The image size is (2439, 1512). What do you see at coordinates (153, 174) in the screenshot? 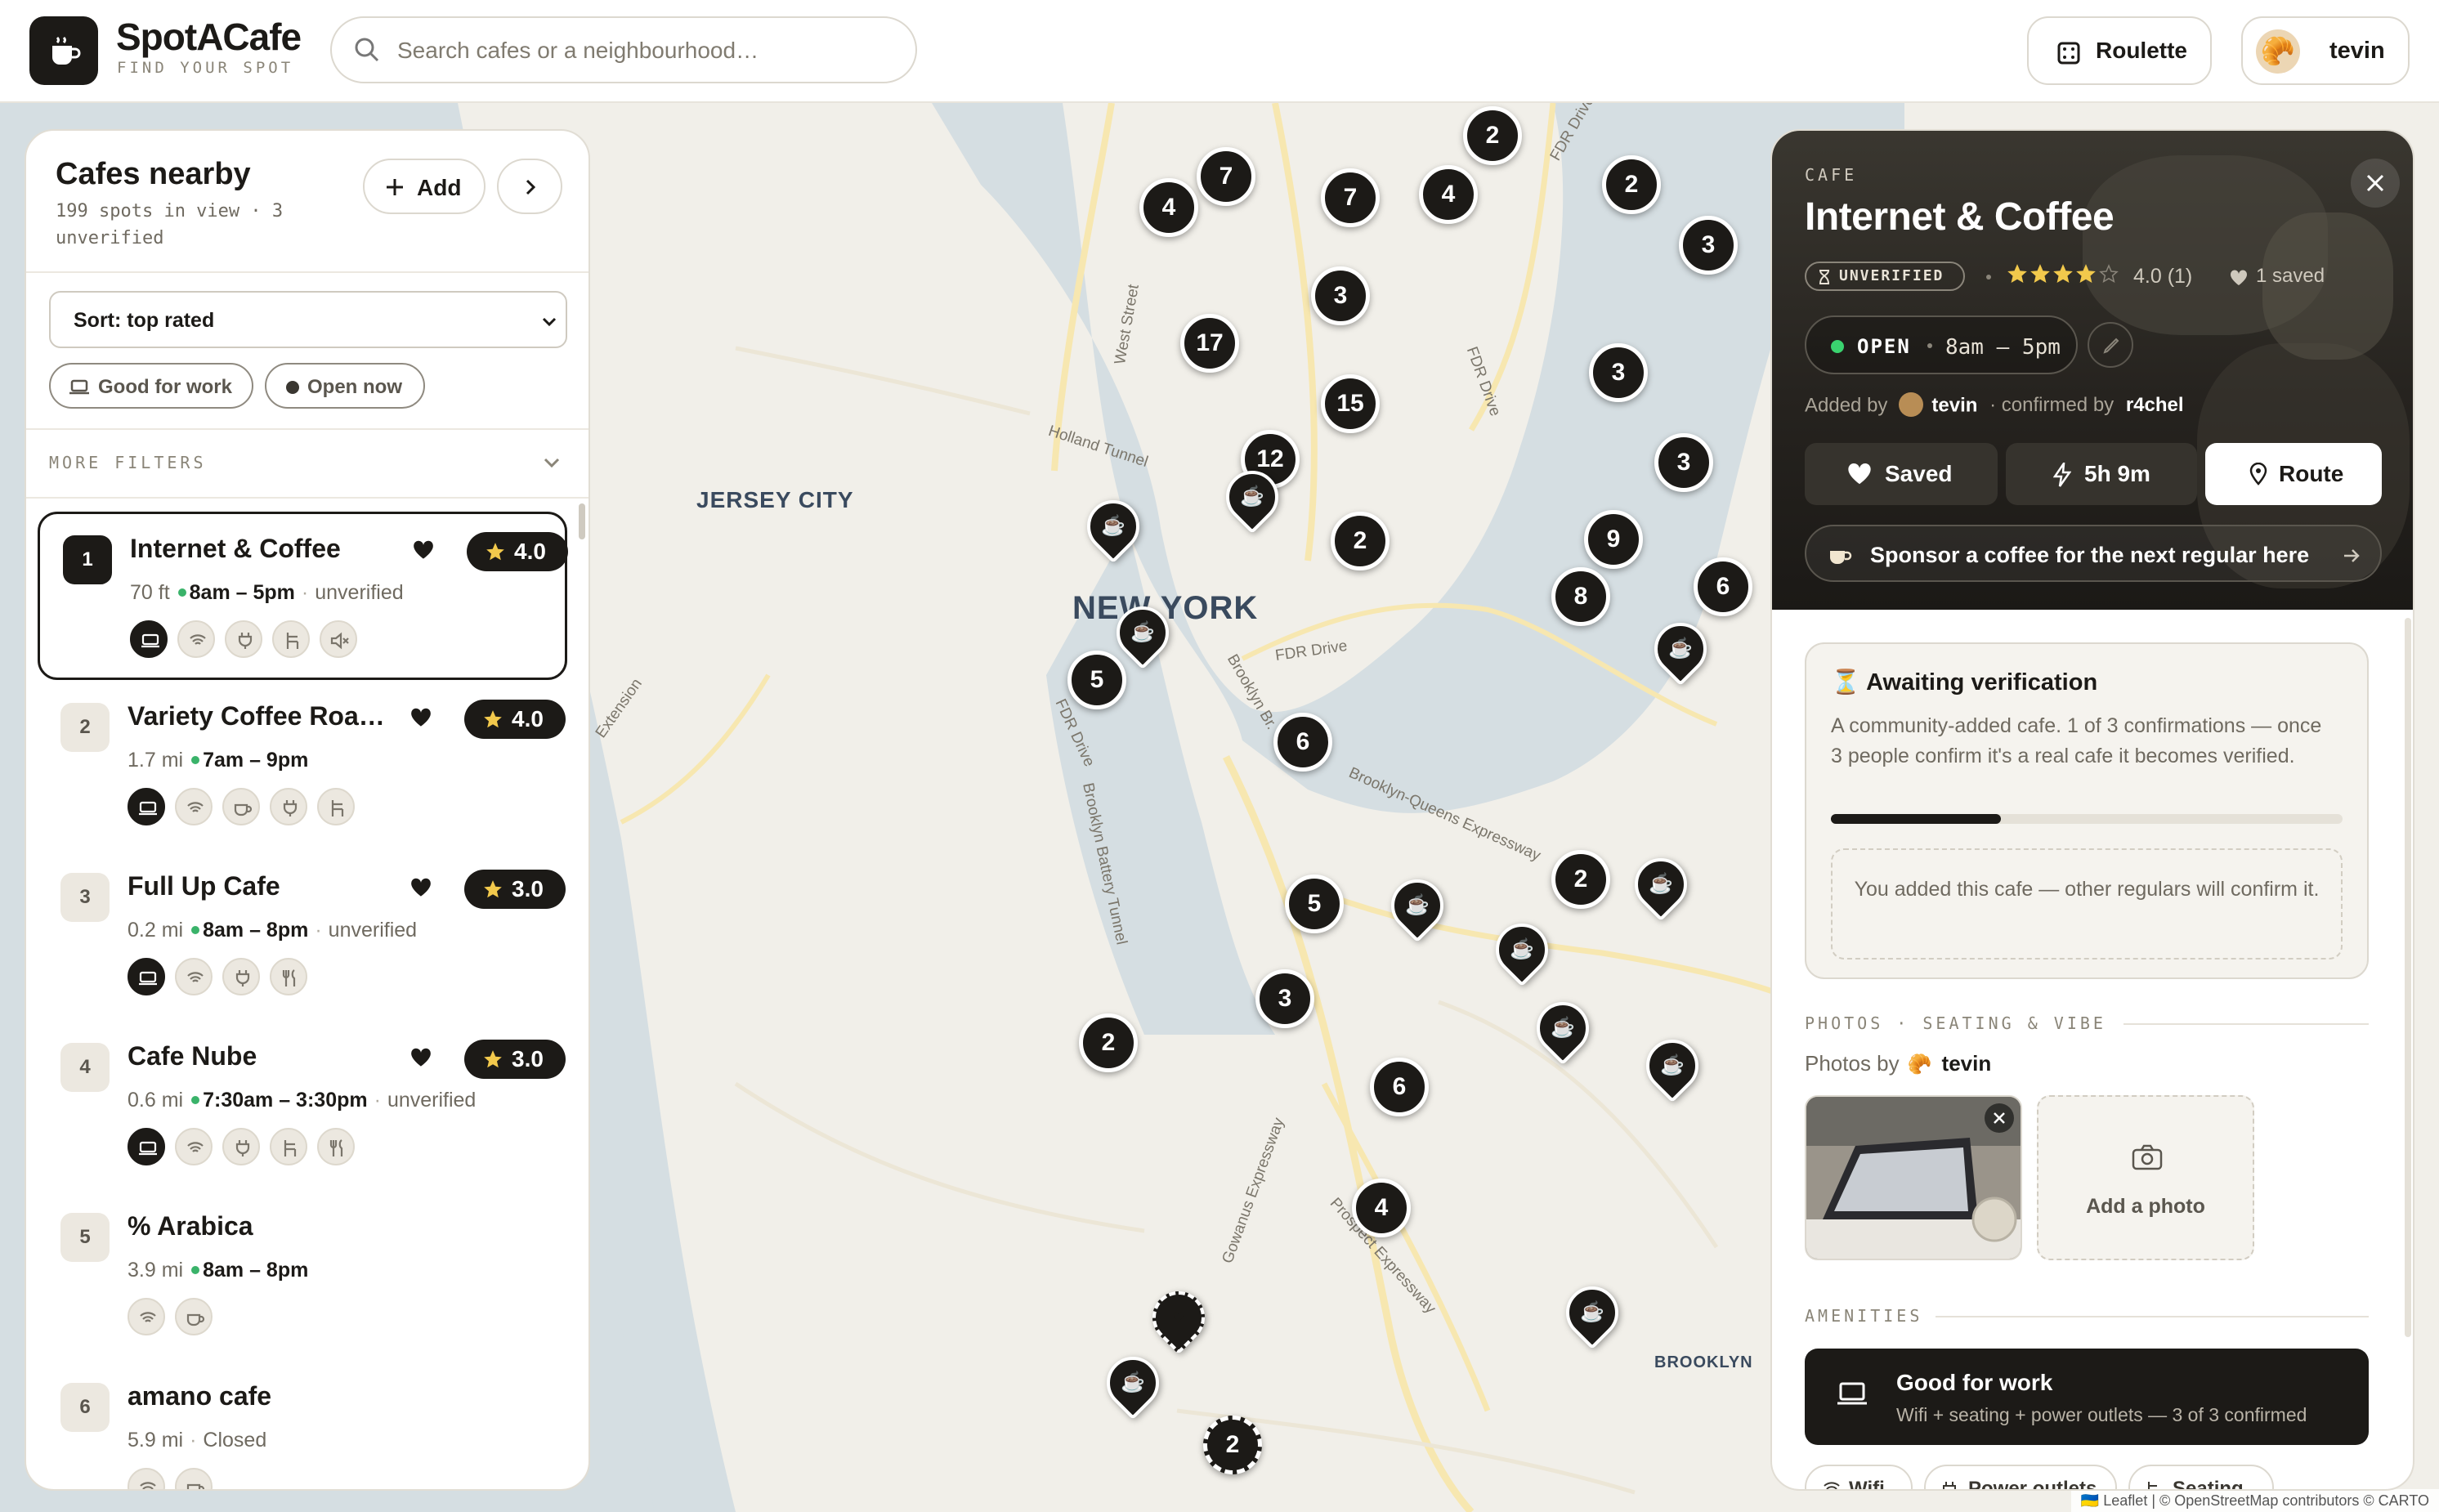
I see `panel-title: Cafes nearby` at bounding box center [153, 174].